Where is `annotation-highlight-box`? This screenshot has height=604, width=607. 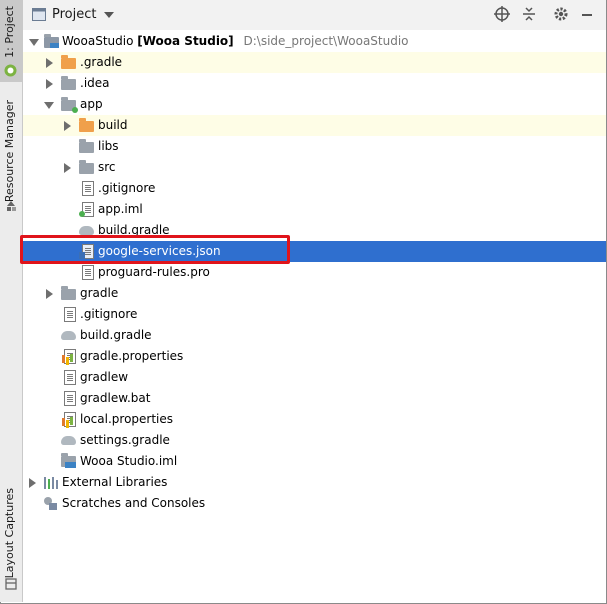
annotation-highlight-box is located at coordinates (155, 249).